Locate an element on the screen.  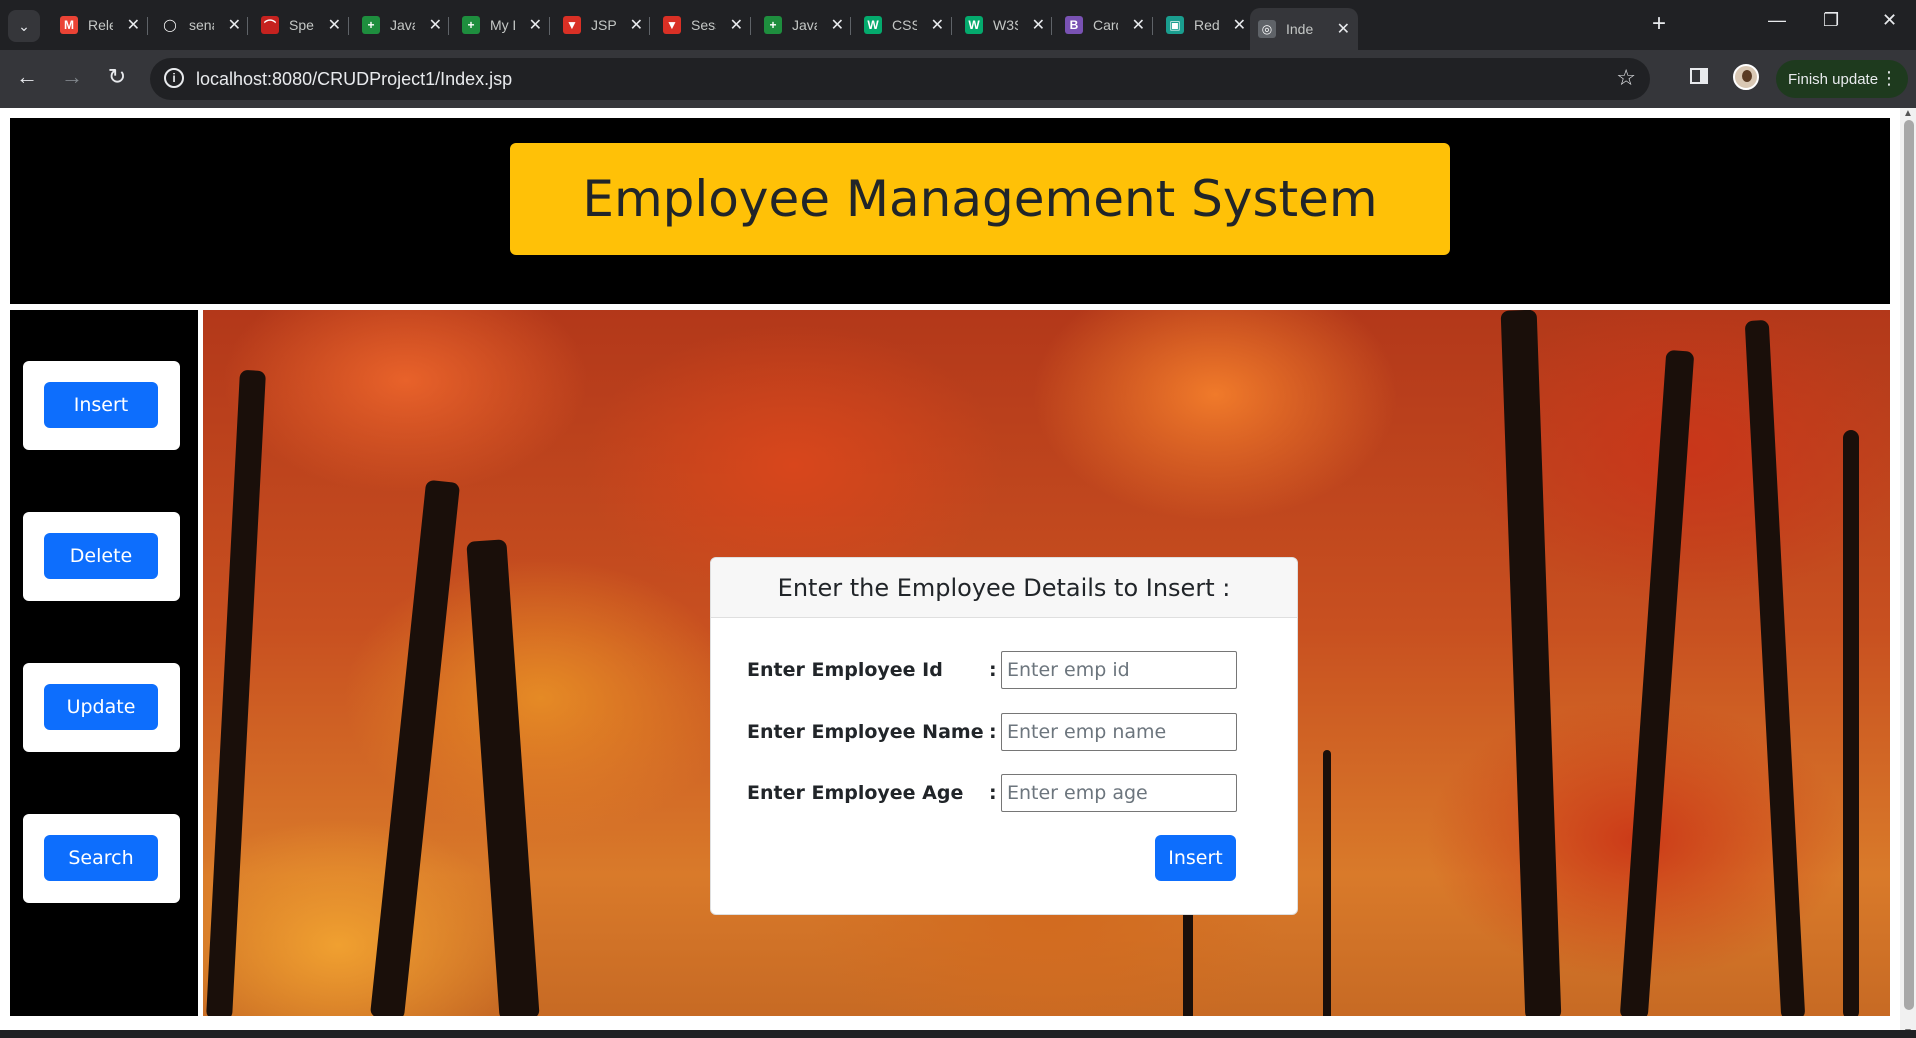
new-tab-plus-icon: + is located at coordinates (1659, 24).